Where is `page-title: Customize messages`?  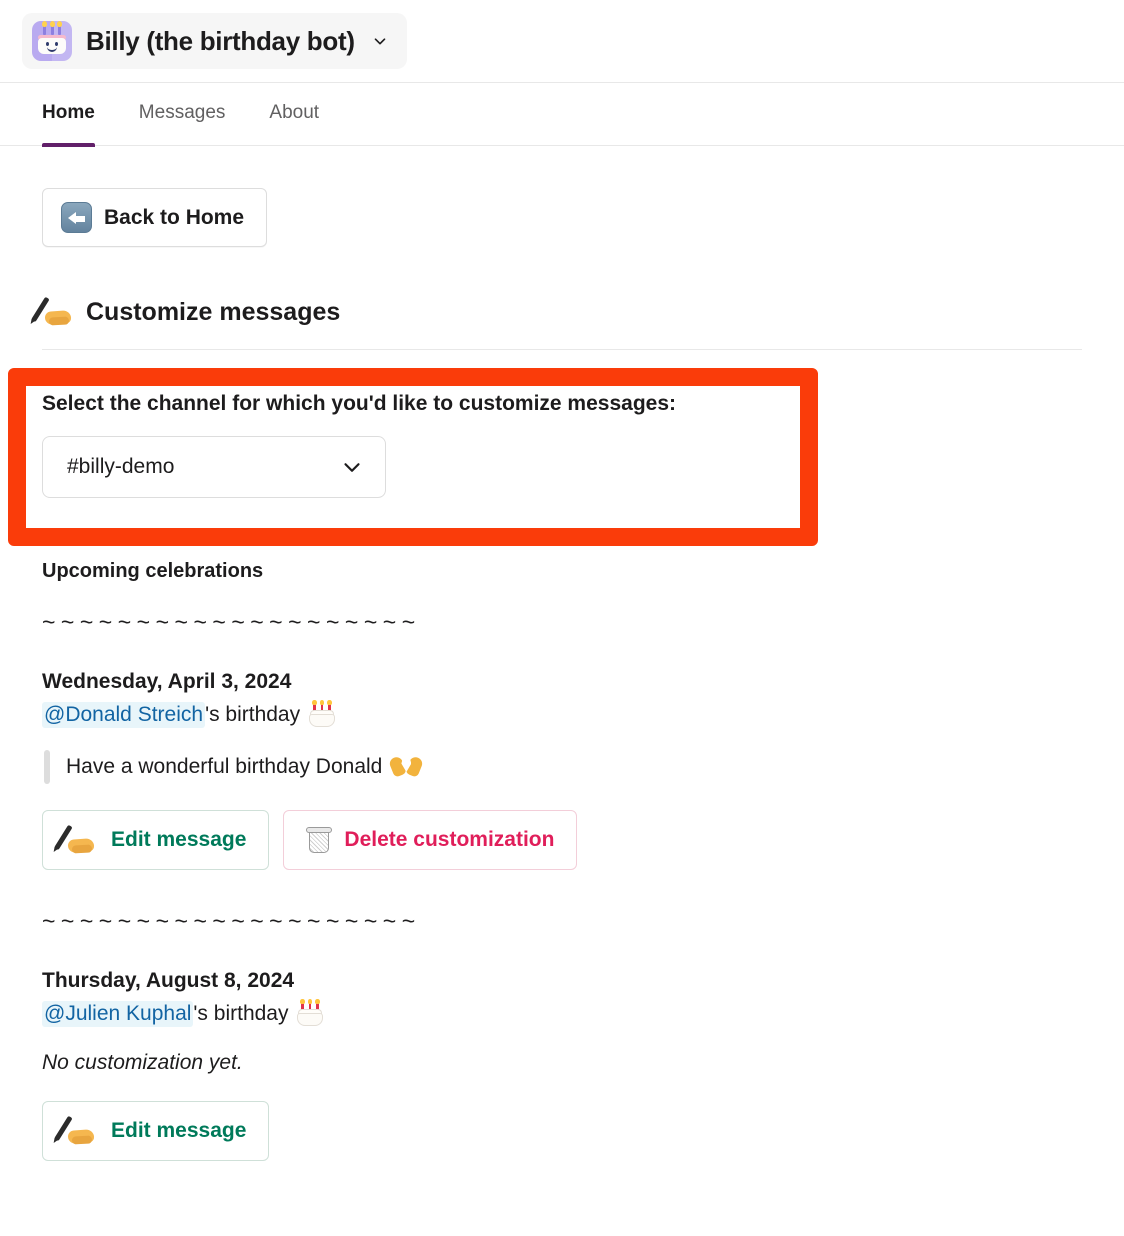
page-title: Customize messages is located at coordinates (556, 311).